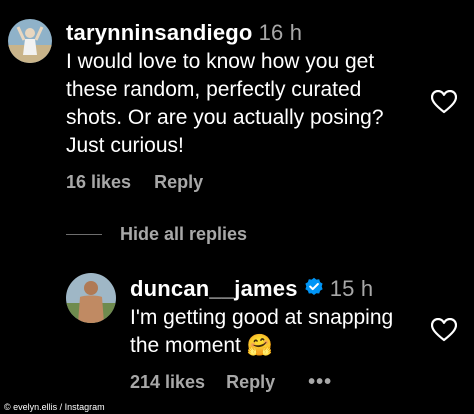 The width and height of the screenshot is (474, 414). I want to click on comment-actions: 16 likes Reply, so click(134, 182).